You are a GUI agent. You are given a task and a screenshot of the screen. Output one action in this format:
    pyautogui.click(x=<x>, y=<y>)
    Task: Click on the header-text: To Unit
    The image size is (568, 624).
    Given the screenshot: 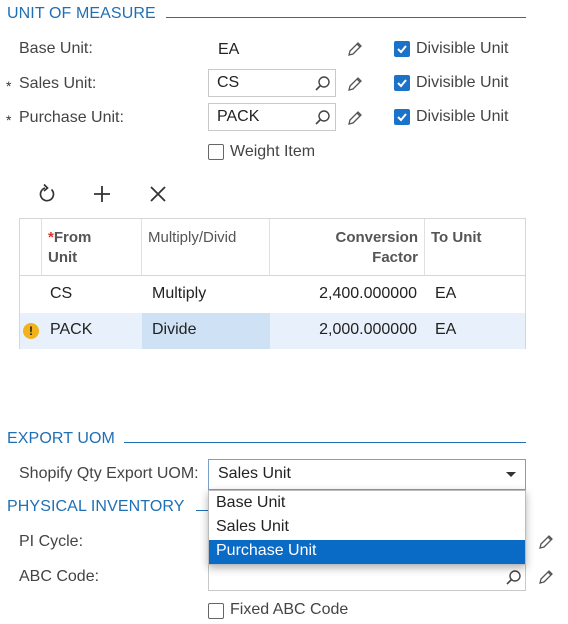 What is the action you would take?
    pyautogui.click(x=456, y=237)
    